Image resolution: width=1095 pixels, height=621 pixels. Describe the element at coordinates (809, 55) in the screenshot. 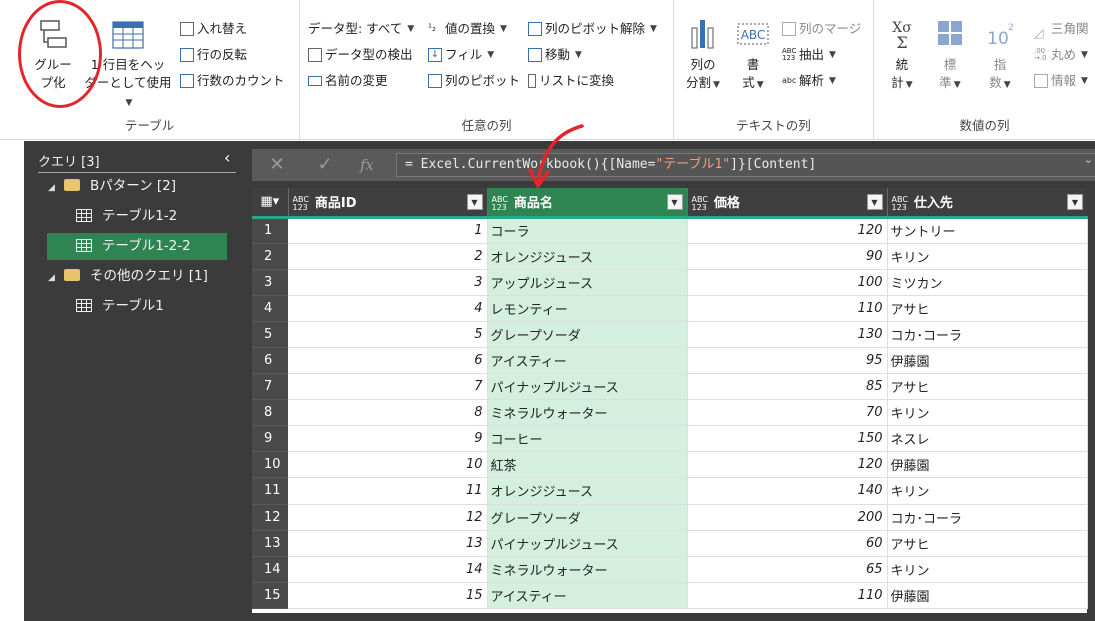

I see `extract-button: ABC 123 抽出 ▼` at that location.